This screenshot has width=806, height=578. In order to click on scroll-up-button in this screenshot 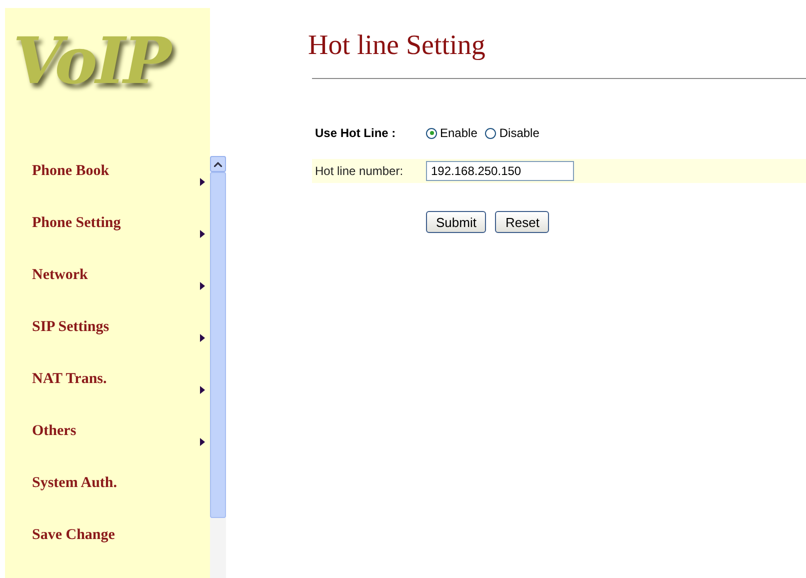, I will do `click(218, 164)`.